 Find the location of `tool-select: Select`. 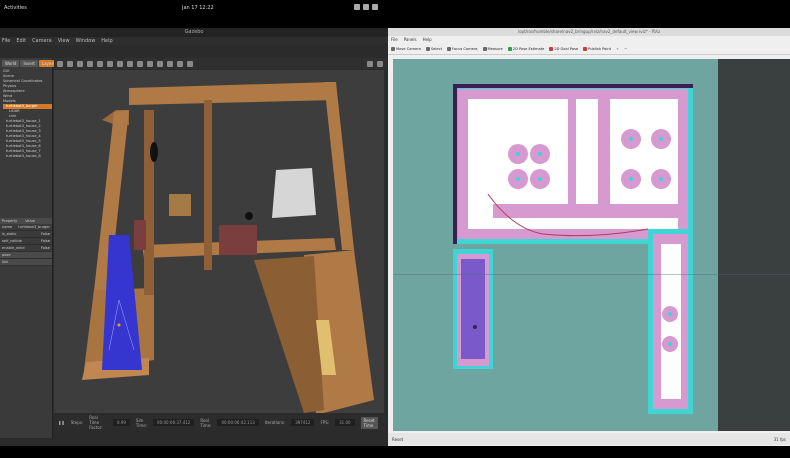

tool-select: Select is located at coordinates (433, 48).